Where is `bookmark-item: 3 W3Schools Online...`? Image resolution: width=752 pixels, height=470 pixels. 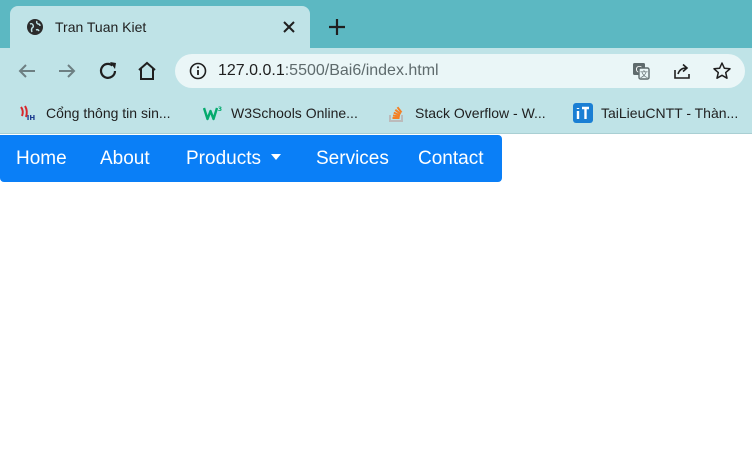
bookmark-item: 3 W3Schools Online... is located at coordinates (280, 113).